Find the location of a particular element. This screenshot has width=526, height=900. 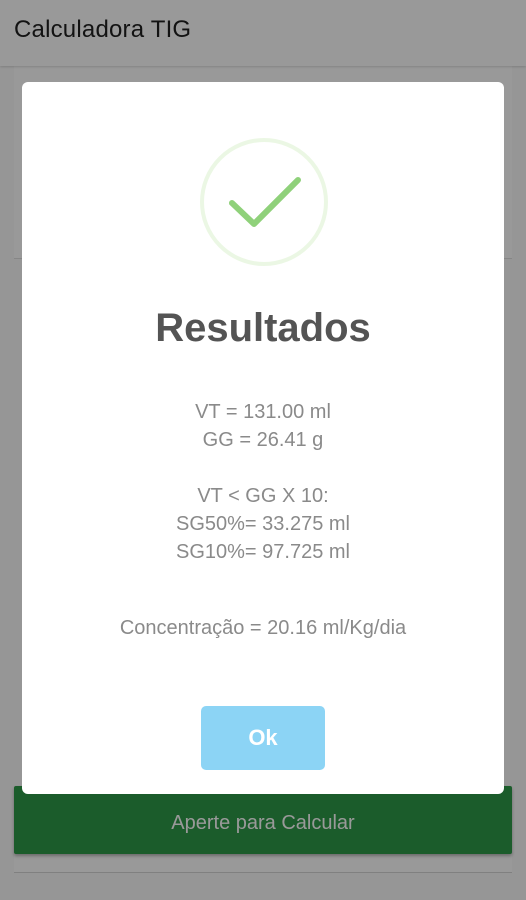

check-icon is located at coordinates (265, 202).